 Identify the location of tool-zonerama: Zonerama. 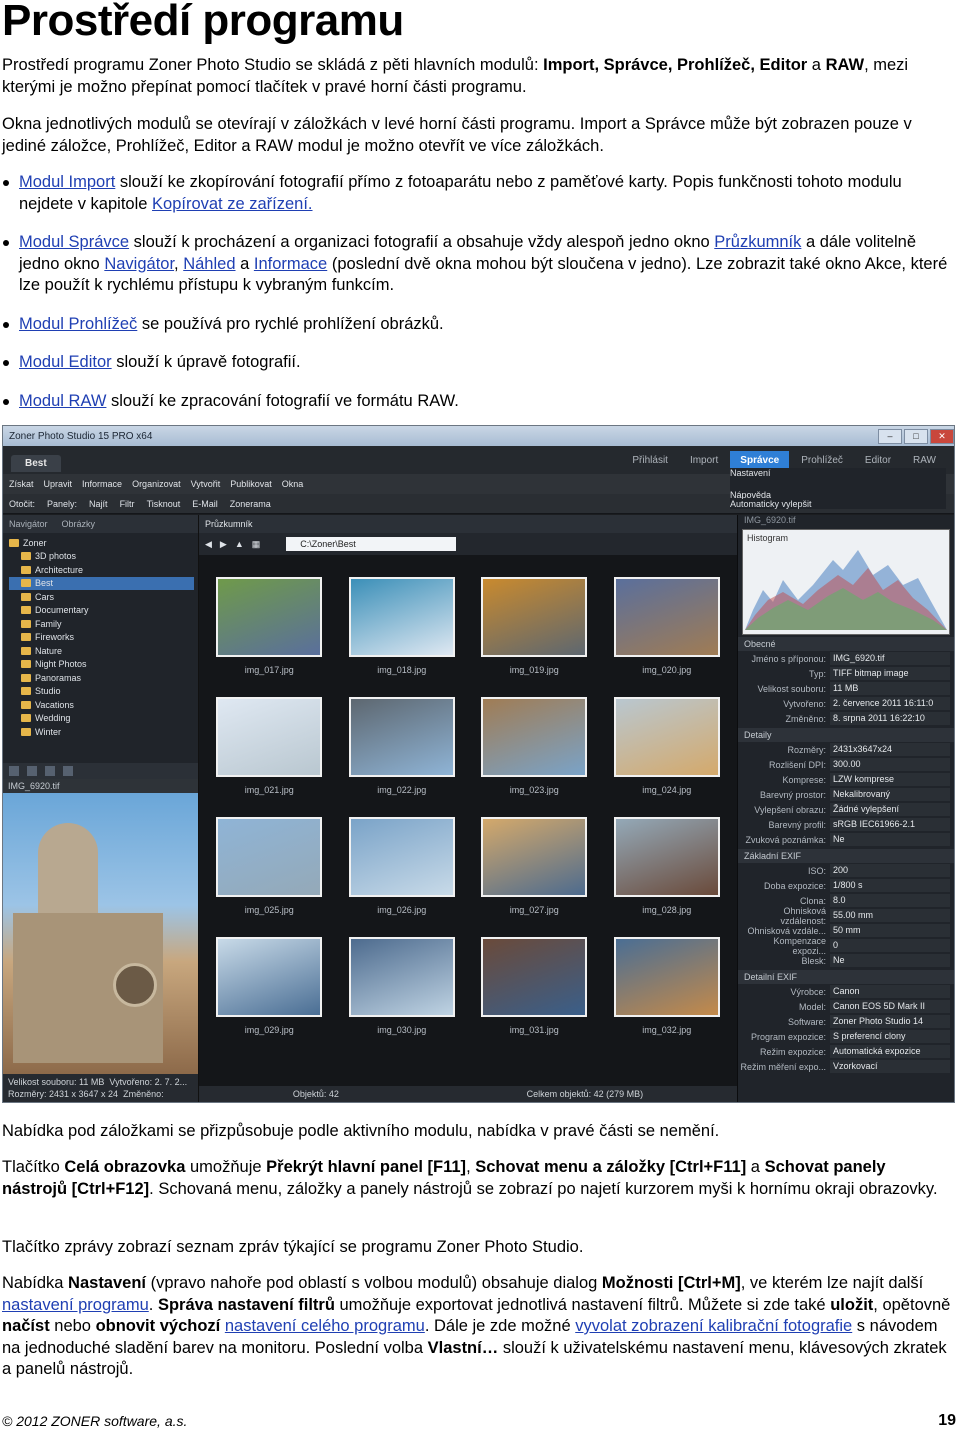
(250, 504).